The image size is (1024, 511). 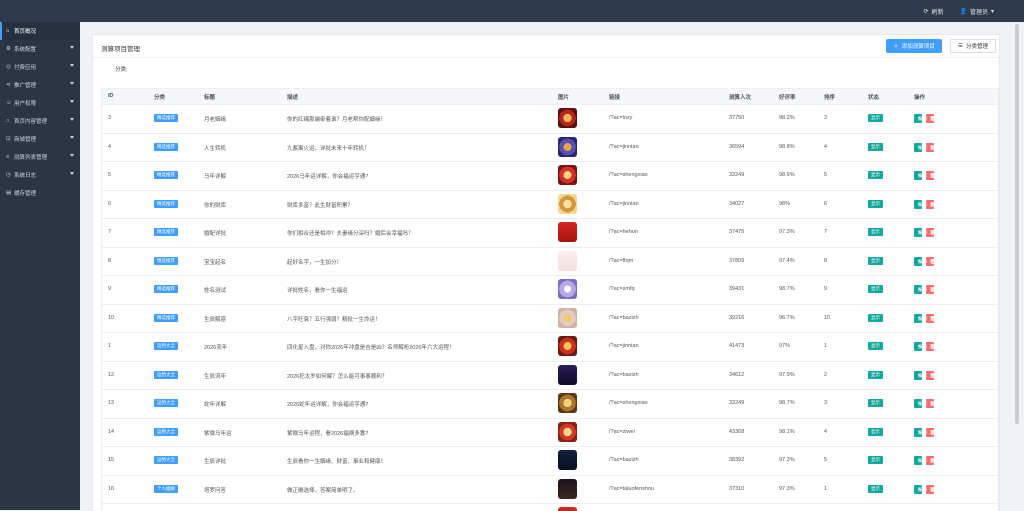 I want to click on sidebar-item: ⚙ 系统配置, so click(x=40, y=49).